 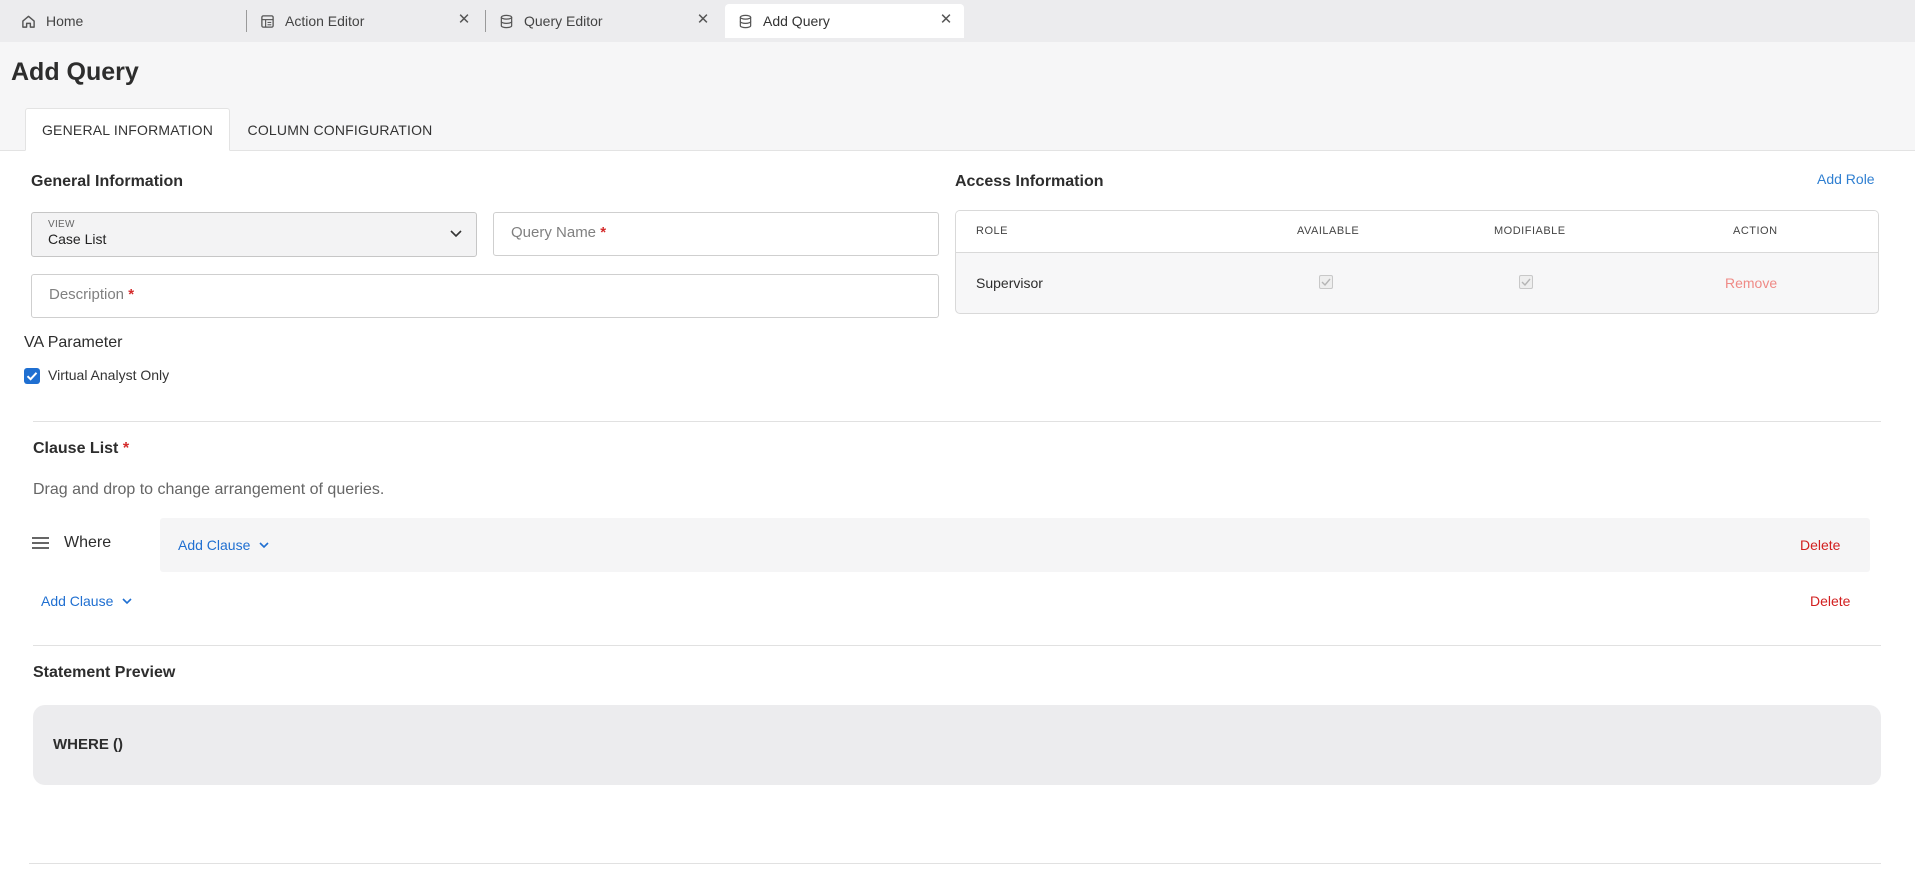 What do you see at coordinates (40, 543) in the screenshot?
I see `drag-handle-icon` at bounding box center [40, 543].